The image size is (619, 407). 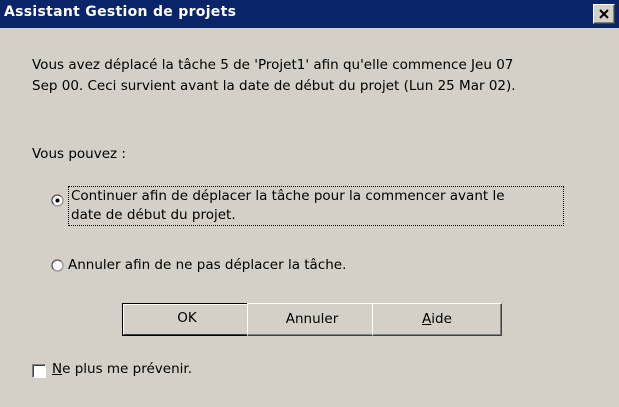 I want to click on dont-warn-label: Ne plus me prévenir., so click(x=122, y=369).